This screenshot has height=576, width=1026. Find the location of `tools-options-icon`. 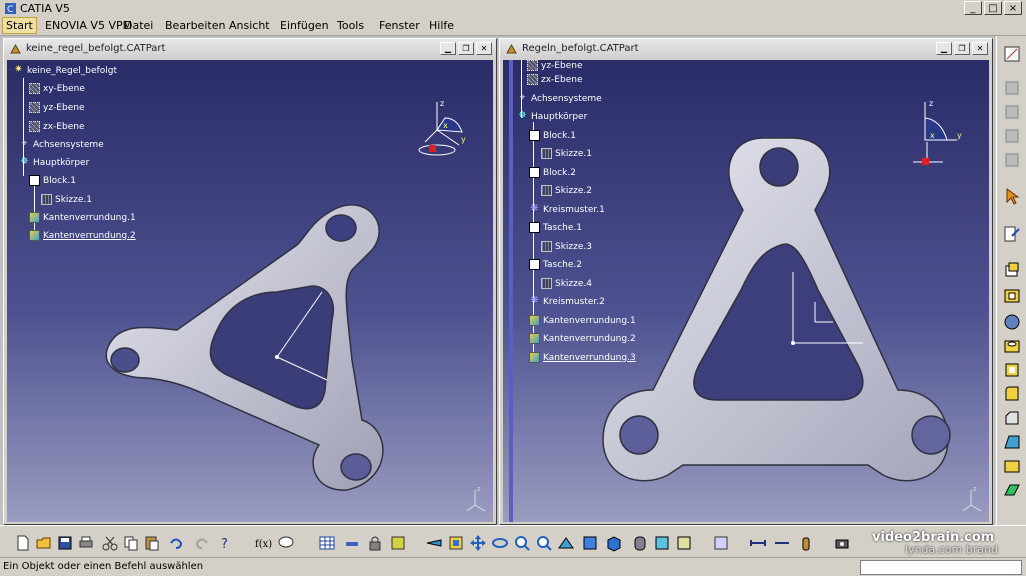

tools-options-icon is located at coordinates (398, 543).